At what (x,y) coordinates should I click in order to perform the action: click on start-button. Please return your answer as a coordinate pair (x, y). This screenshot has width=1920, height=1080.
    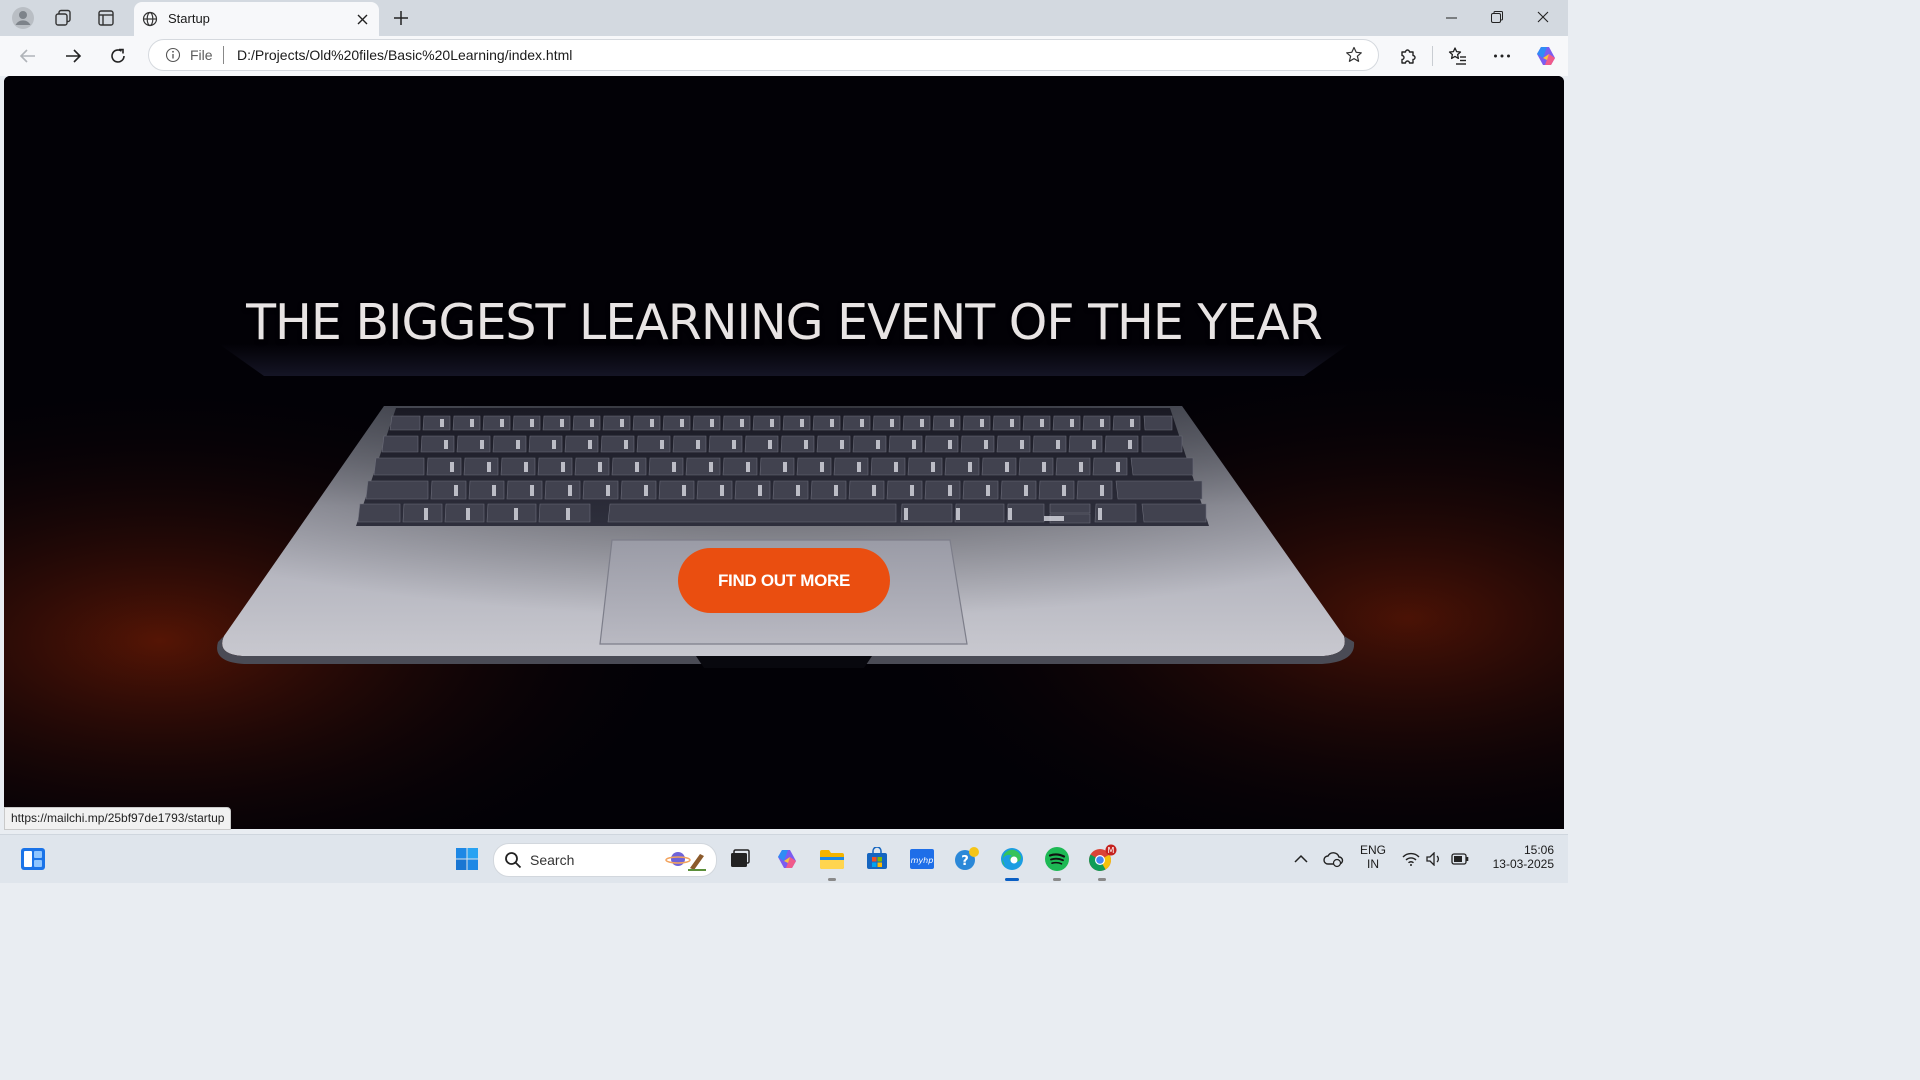
    Looking at the image, I should click on (467, 859).